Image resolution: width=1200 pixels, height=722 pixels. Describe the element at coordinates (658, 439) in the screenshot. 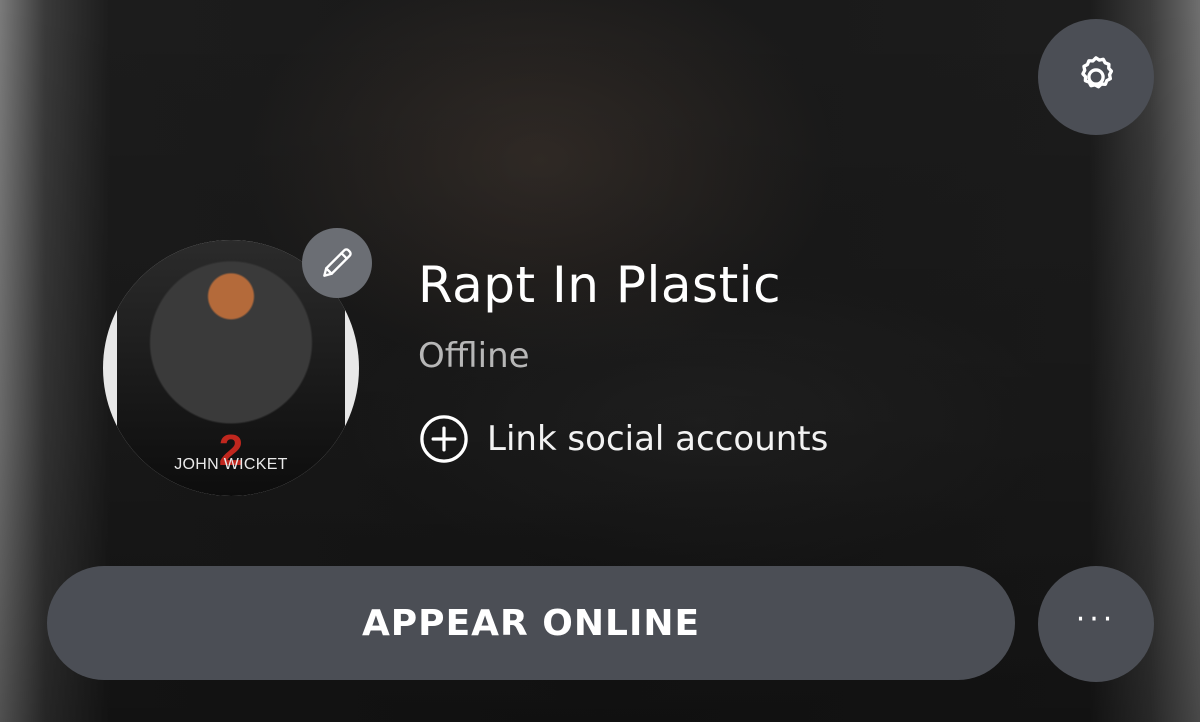

I see `link-social-accounts-label: Link social accounts` at that location.